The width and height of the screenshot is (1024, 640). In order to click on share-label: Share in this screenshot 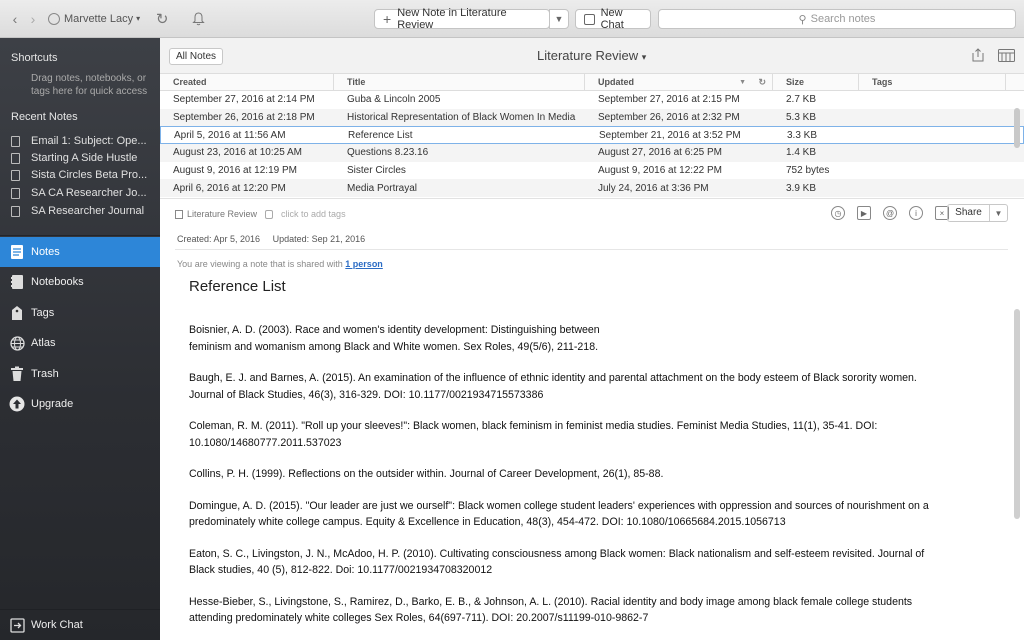, I will do `click(969, 213)`.